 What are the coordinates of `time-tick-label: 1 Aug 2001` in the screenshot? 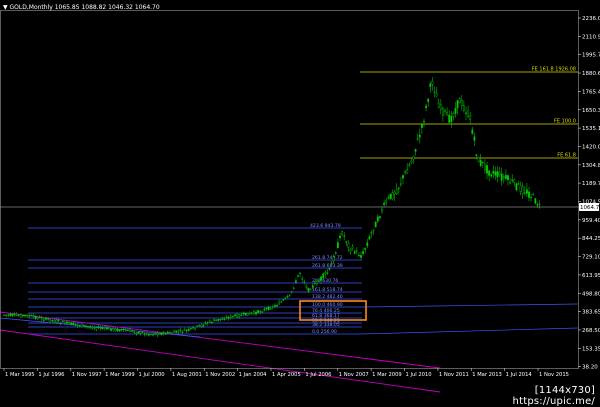 It's located at (187, 375).